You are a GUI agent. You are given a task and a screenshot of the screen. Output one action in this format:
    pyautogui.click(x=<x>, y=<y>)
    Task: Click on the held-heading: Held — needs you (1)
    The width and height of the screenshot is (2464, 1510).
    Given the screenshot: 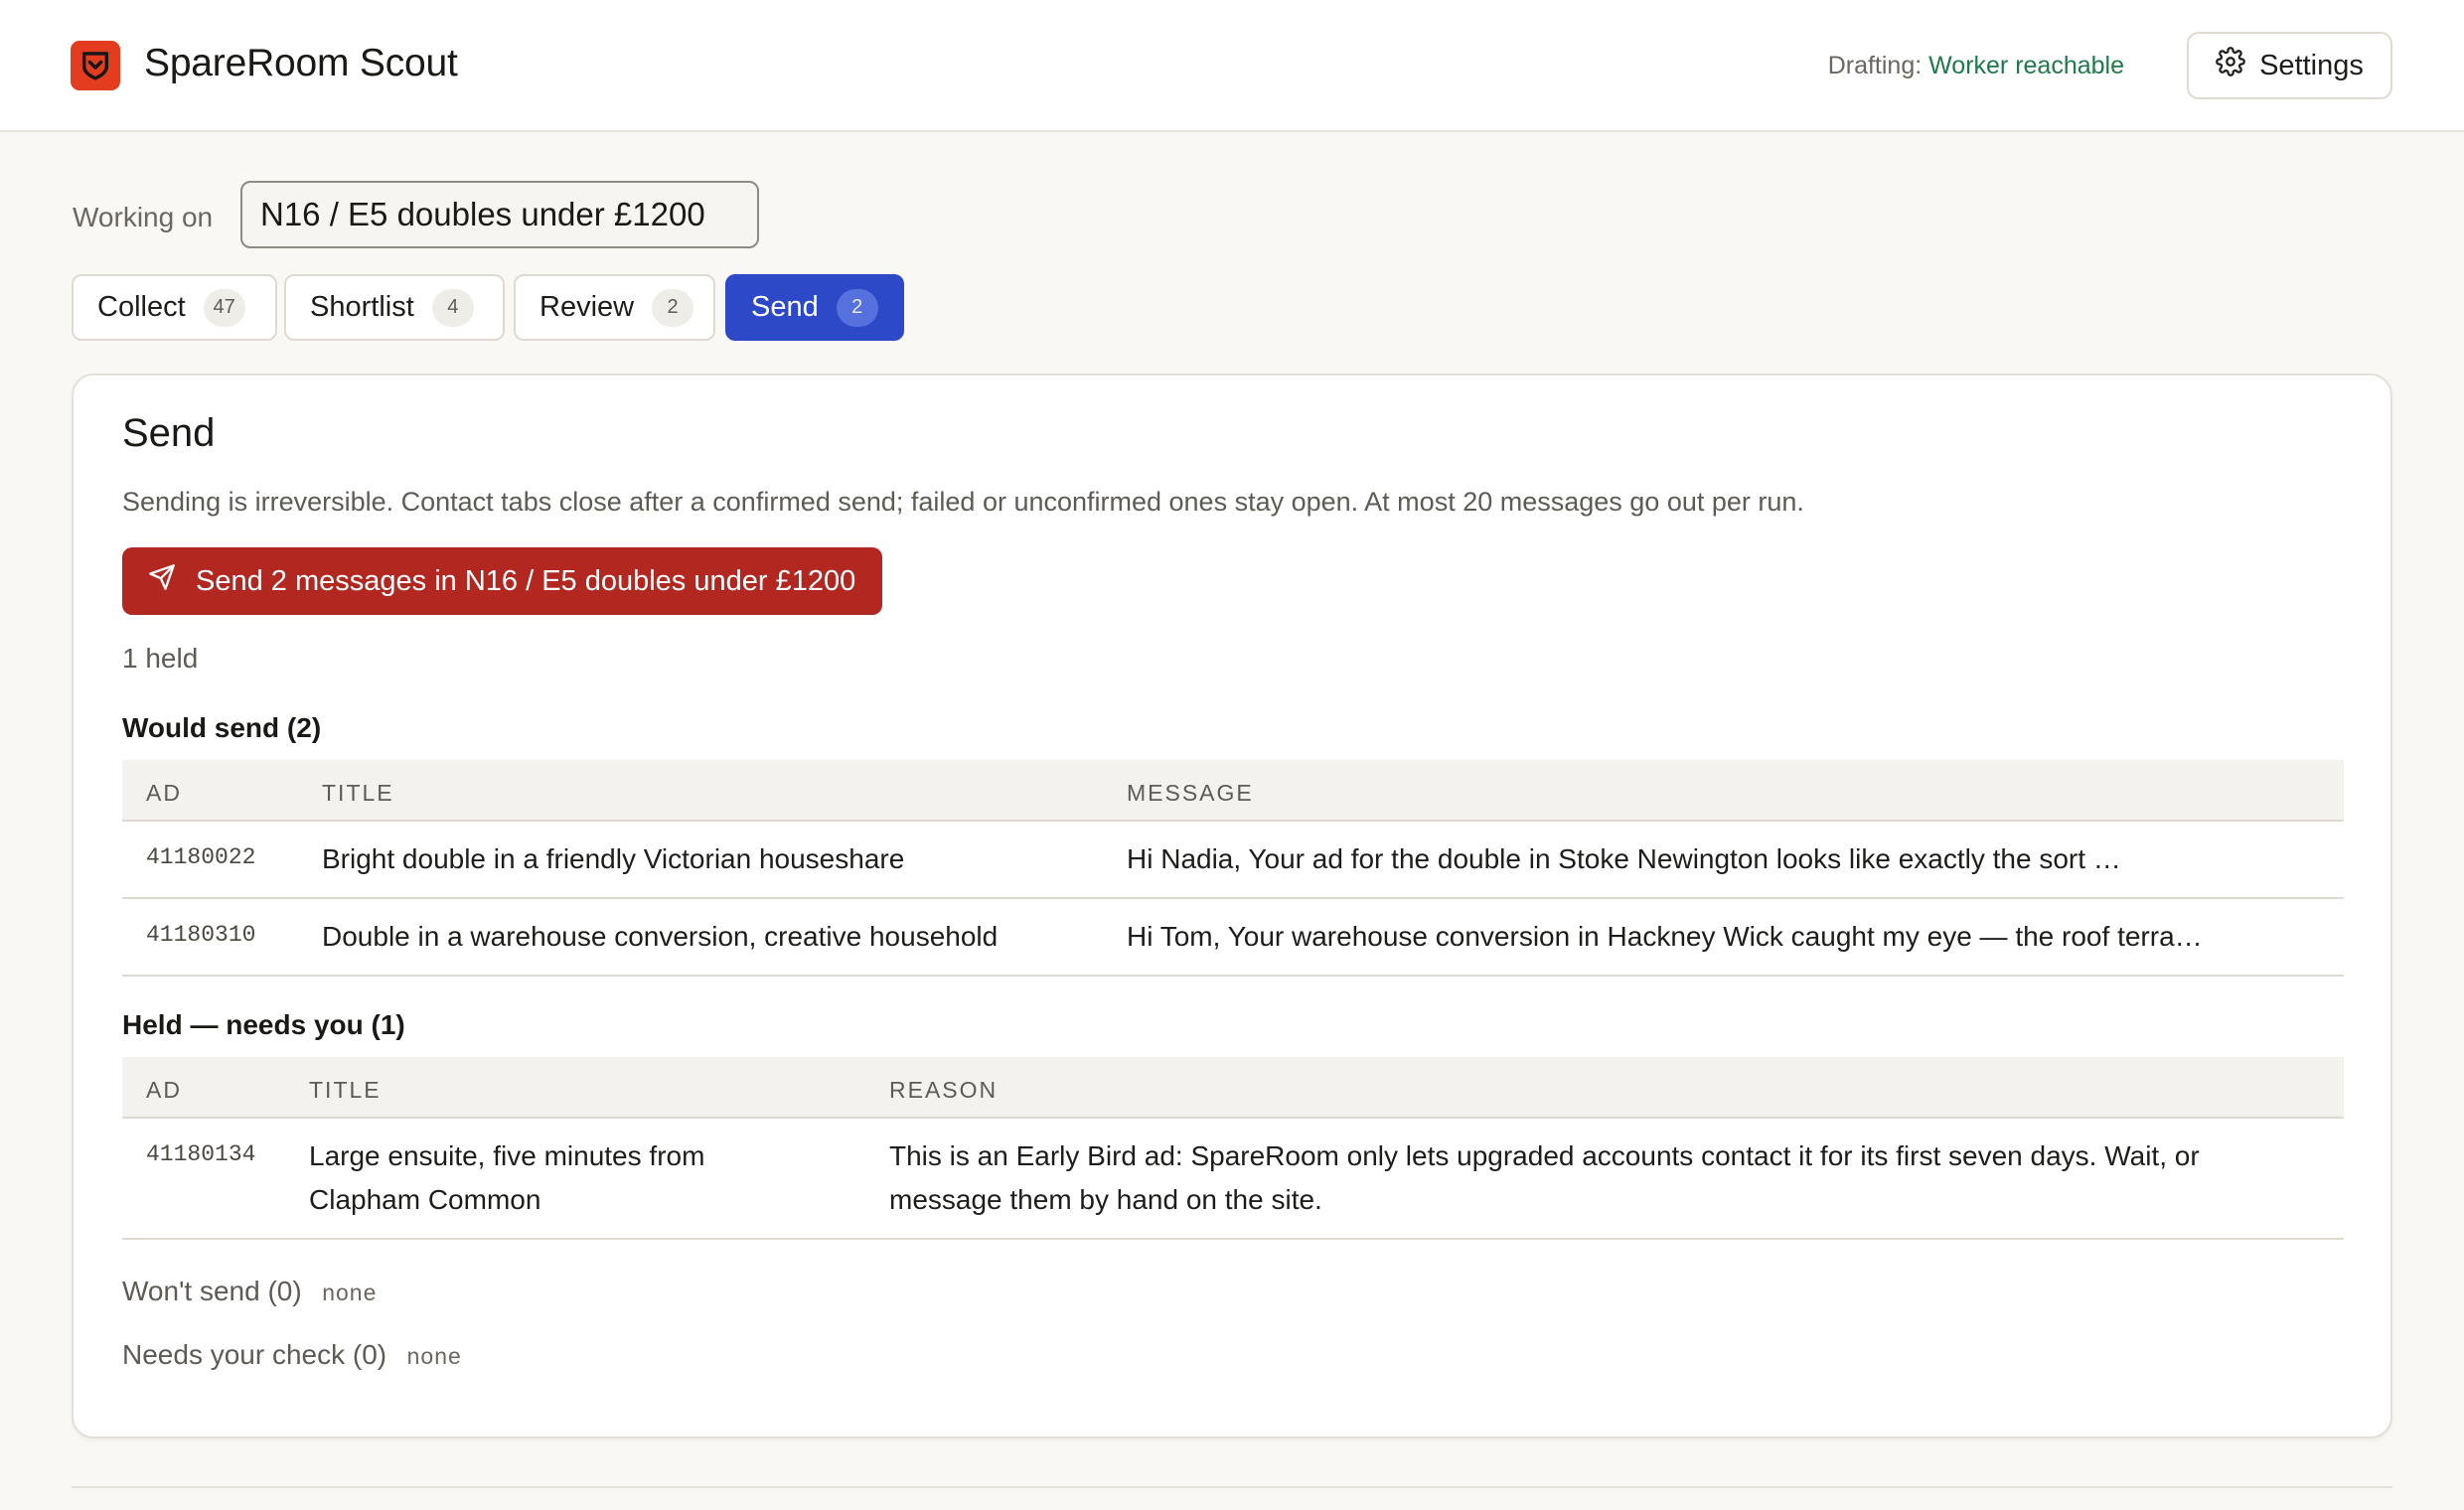 What is the action you would take?
    pyautogui.click(x=263, y=1025)
    